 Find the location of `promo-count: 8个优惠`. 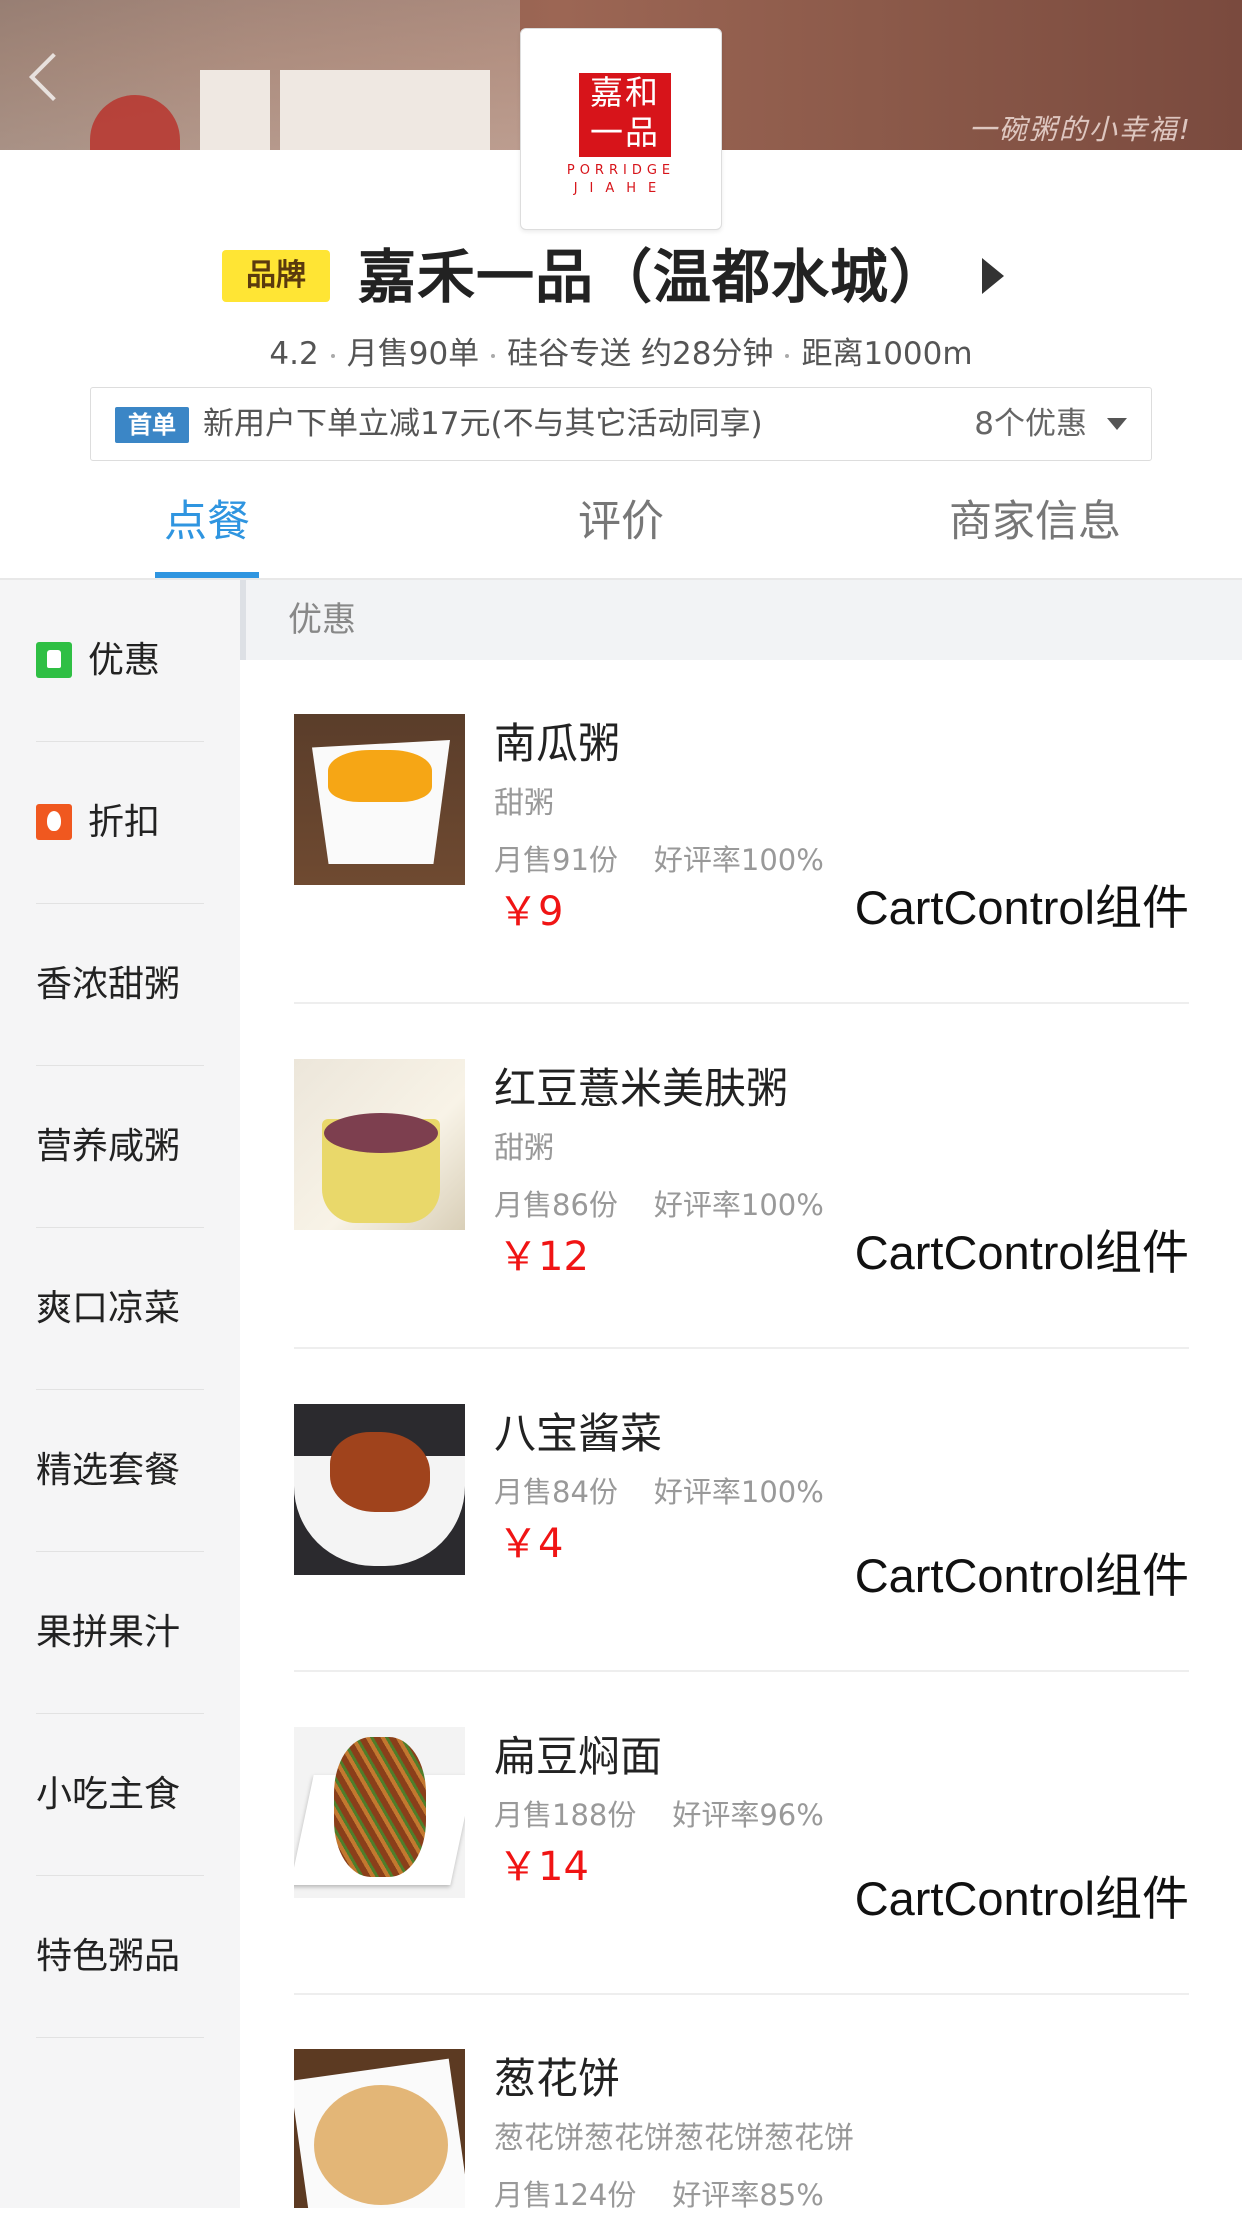

promo-count: 8个优惠 is located at coordinates (1030, 424).